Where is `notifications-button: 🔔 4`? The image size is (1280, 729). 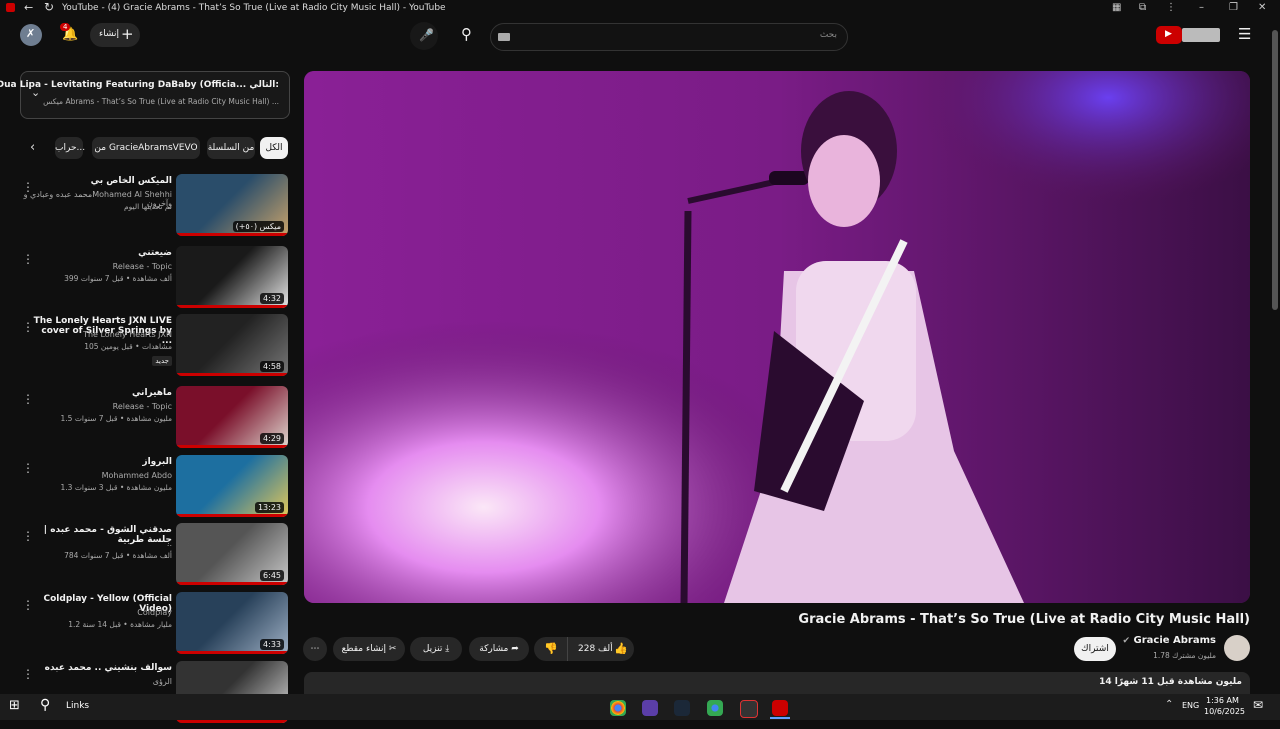 notifications-button: 🔔 4 is located at coordinates (69, 33).